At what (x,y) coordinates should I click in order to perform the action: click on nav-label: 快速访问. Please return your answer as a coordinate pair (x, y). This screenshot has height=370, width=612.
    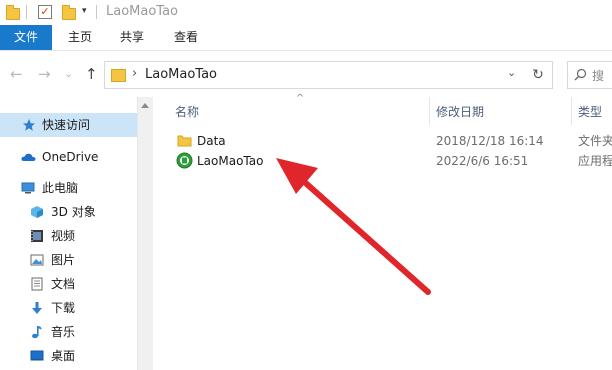
    Looking at the image, I should click on (66, 125).